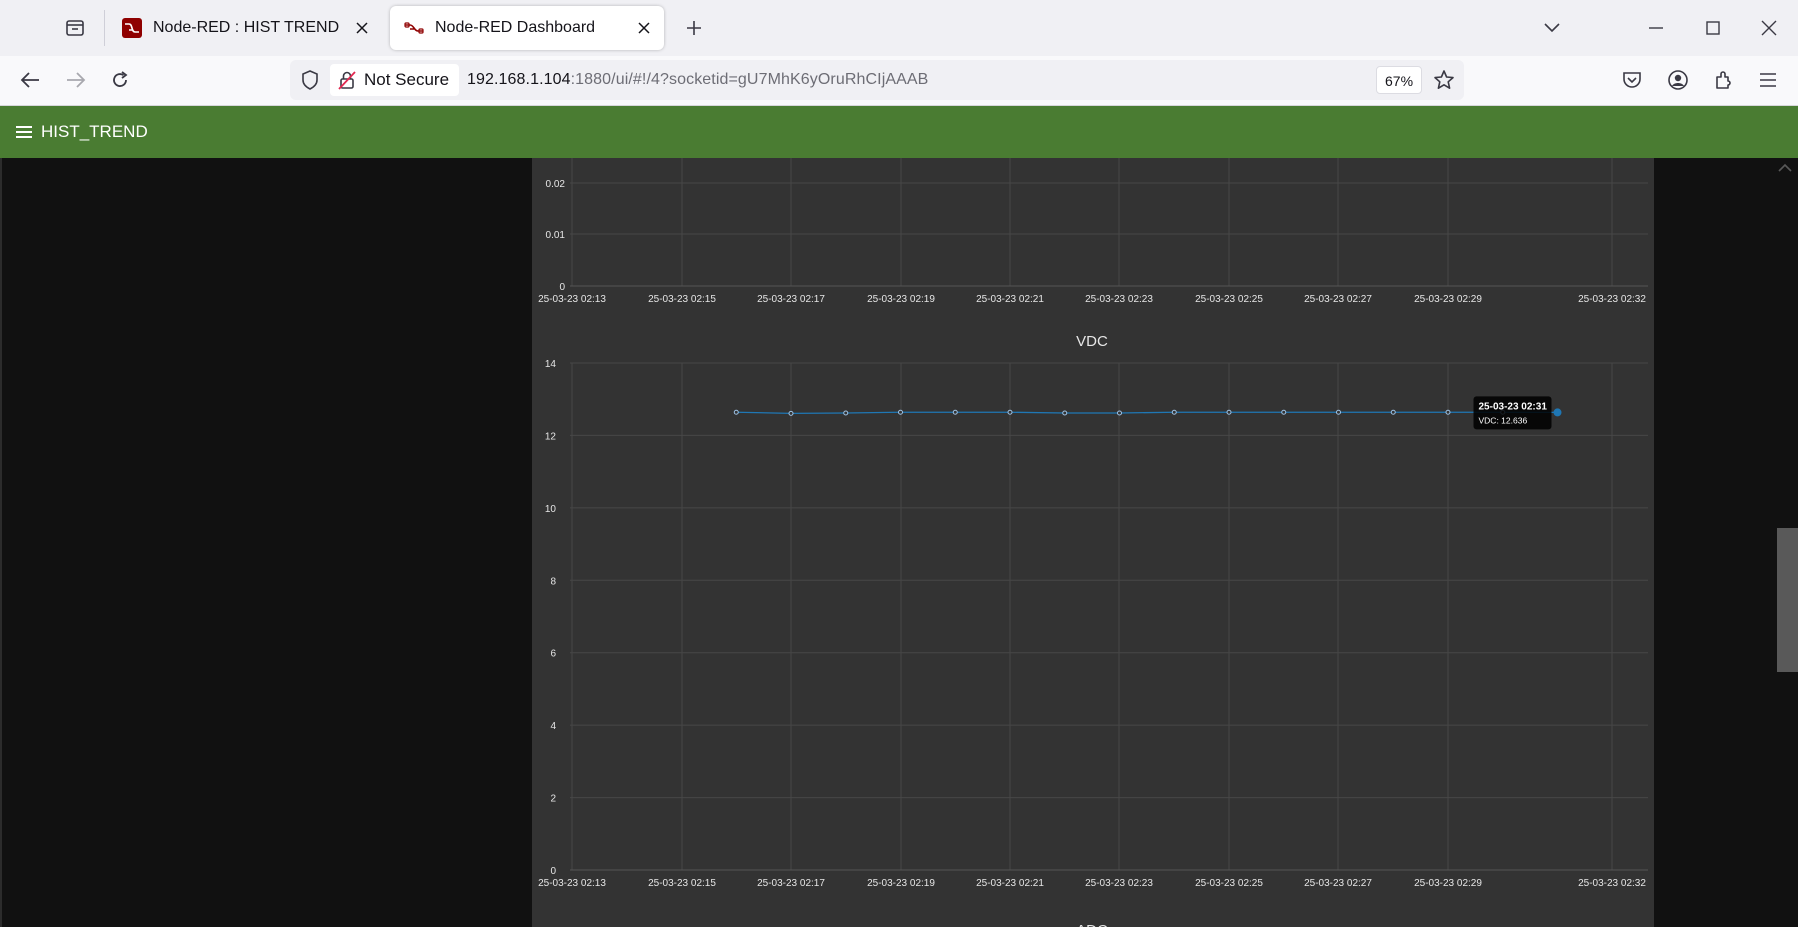  Describe the element at coordinates (899, 132) in the screenshot. I see `dashboard-toolbar: HIST_TREND` at that location.